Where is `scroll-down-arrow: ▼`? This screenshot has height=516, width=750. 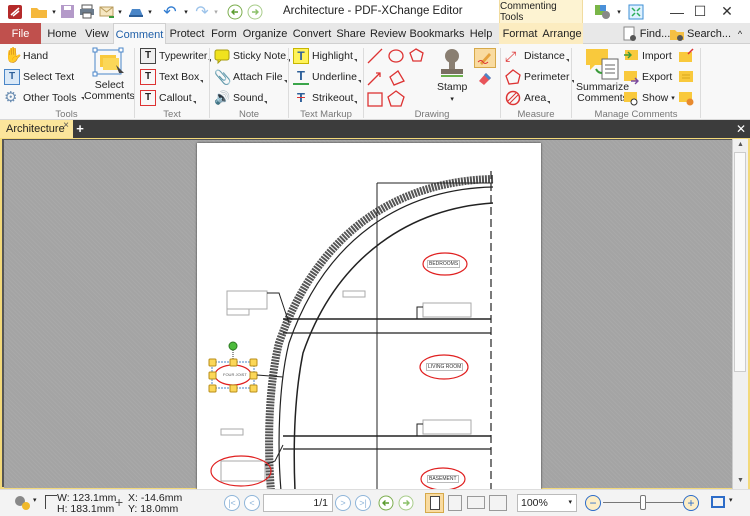 scroll-down-arrow: ▼ is located at coordinates (740, 481).